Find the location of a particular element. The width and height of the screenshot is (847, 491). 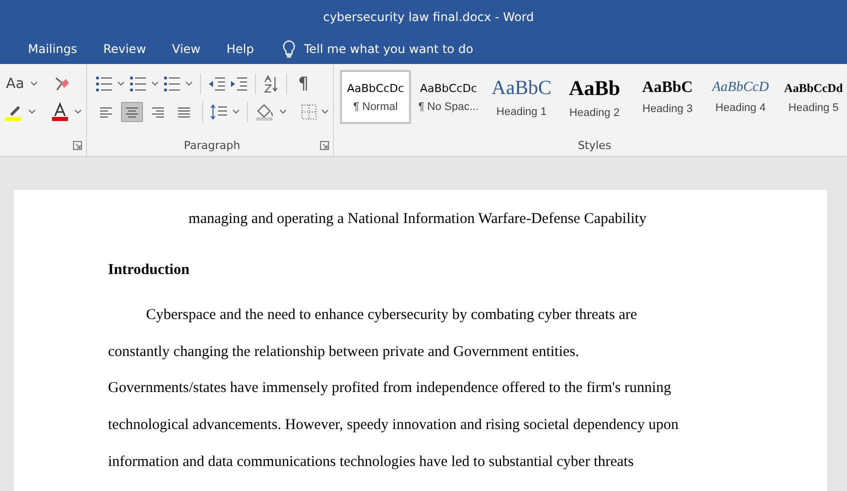

line-spacing-icon is located at coordinates (219, 112).